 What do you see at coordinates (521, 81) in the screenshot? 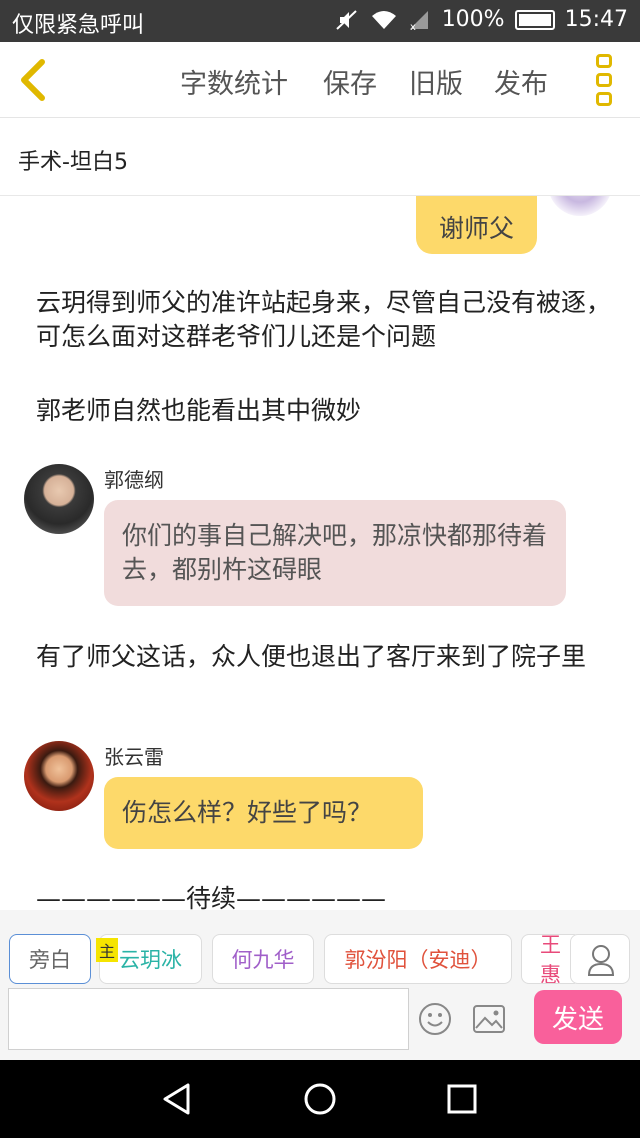
I see `publish-button: 发布` at bounding box center [521, 81].